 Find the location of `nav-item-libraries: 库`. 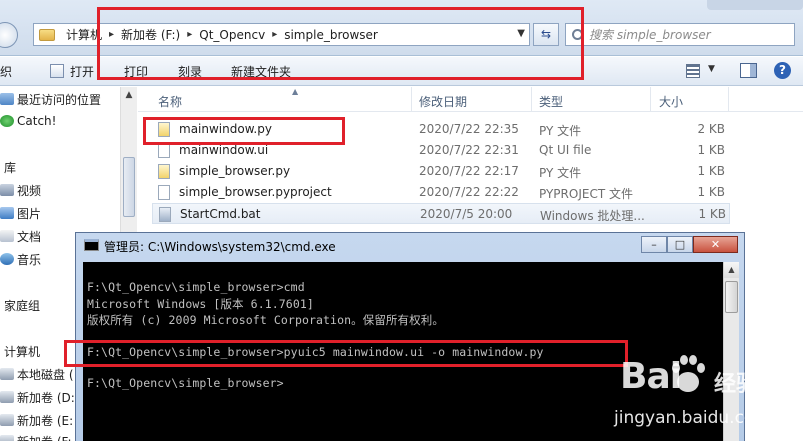

nav-item-libraries: 库 is located at coordinates (8, 167).